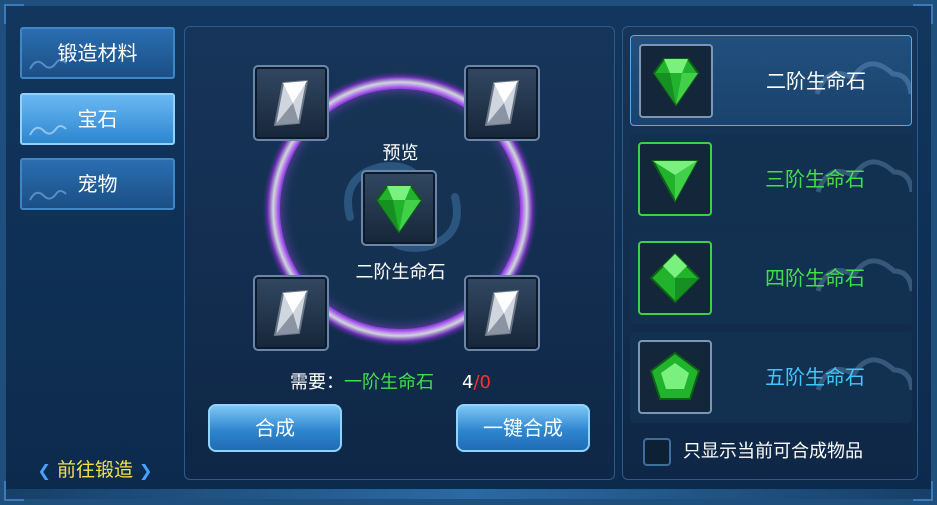 The image size is (937, 505). What do you see at coordinates (675, 182) in the screenshot?
I see `gem-tier3-icon` at bounding box center [675, 182].